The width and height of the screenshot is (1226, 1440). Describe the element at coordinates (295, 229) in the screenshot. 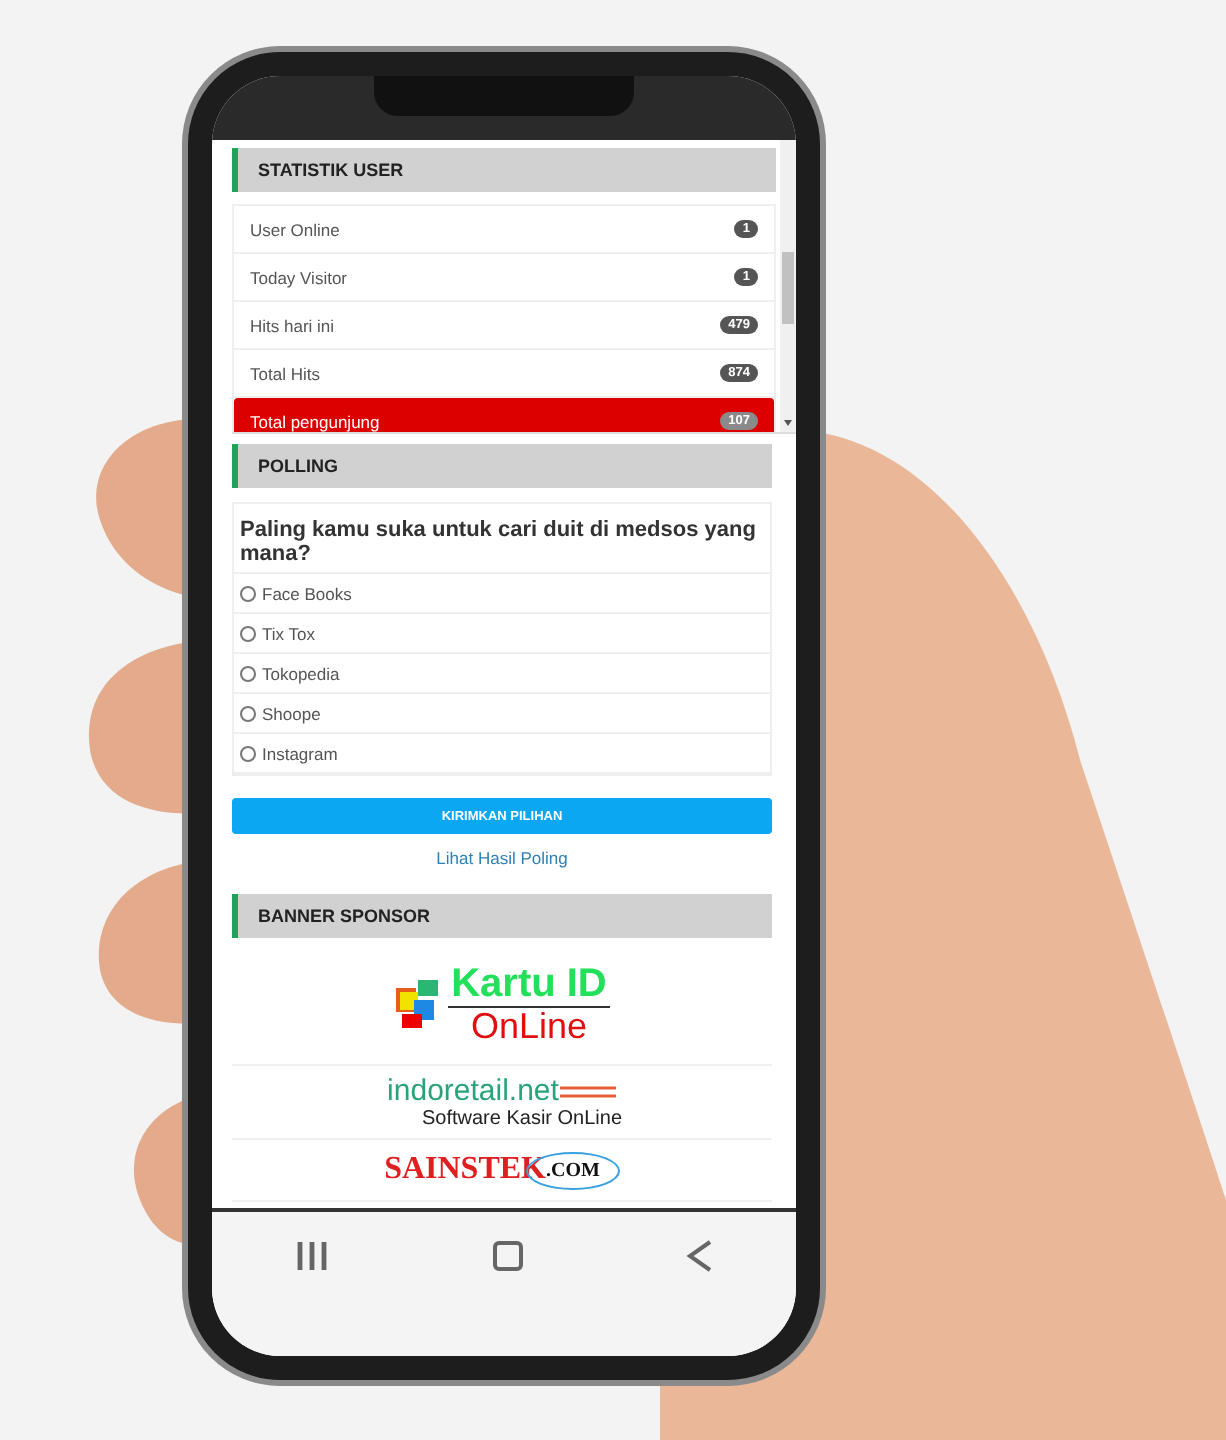

I see `stat-label: User Online` at that location.